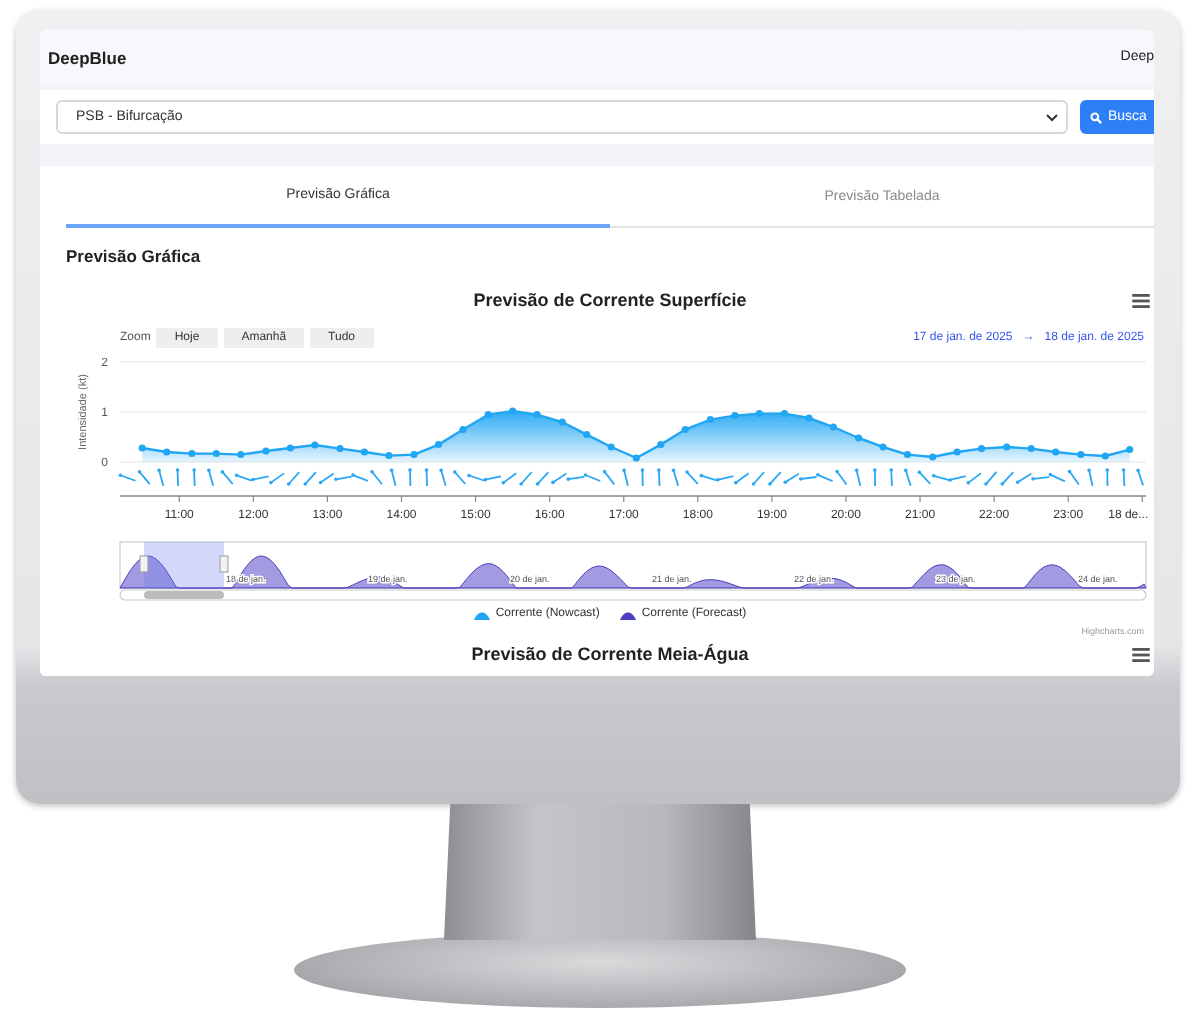  I want to click on chevron-icon, so click(1052, 117).